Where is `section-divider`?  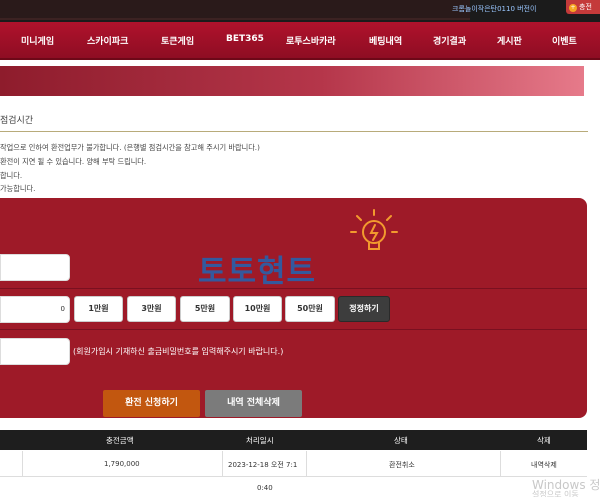 section-divider is located at coordinates (294, 131).